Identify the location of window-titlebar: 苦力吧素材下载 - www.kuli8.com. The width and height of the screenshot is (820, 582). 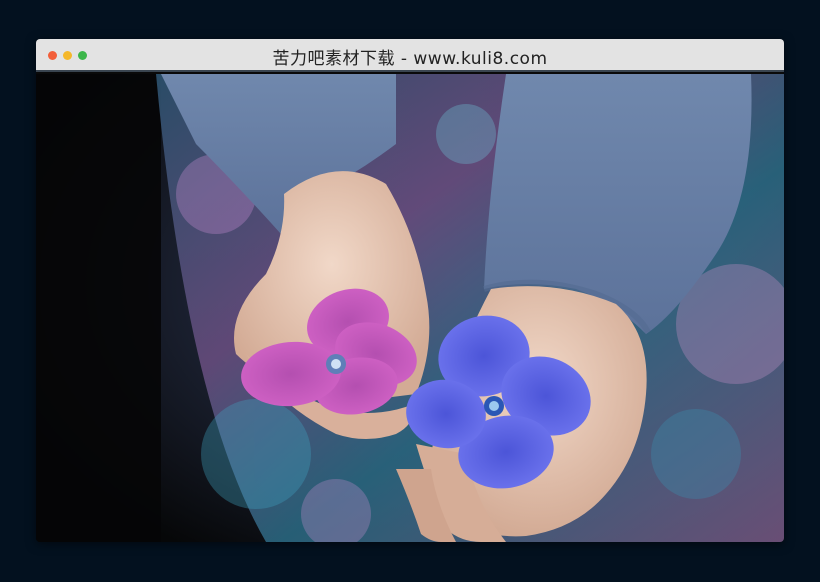
(410, 55).